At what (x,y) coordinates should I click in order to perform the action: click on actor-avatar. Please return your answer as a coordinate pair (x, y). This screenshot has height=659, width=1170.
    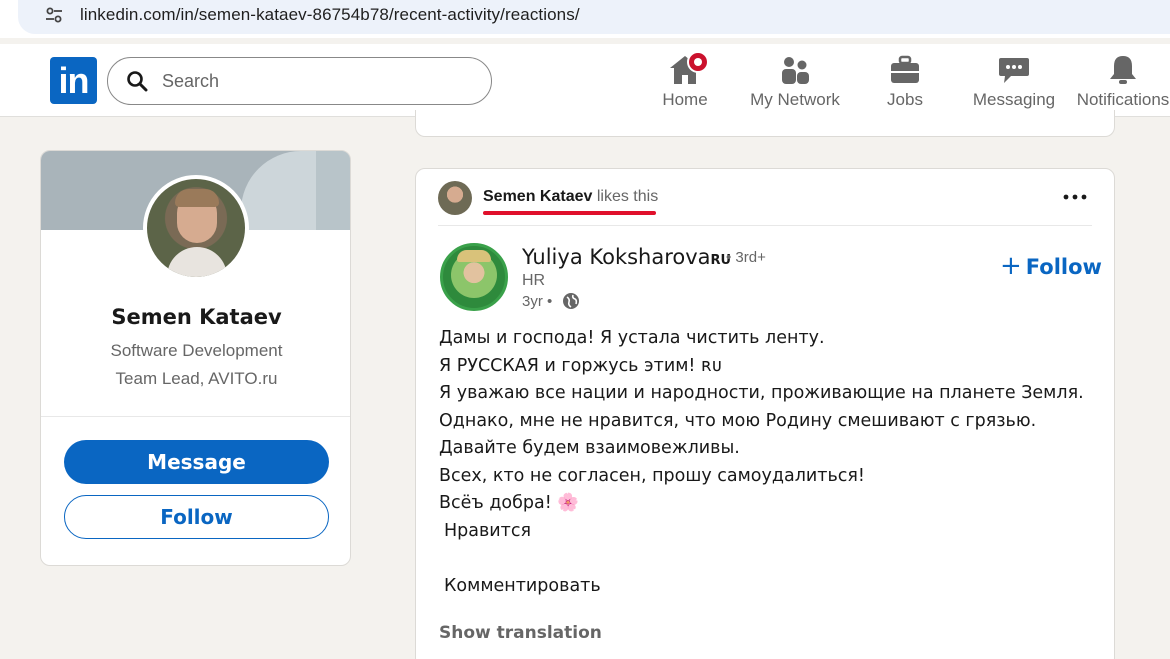
    Looking at the image, I should click on (455, 198).